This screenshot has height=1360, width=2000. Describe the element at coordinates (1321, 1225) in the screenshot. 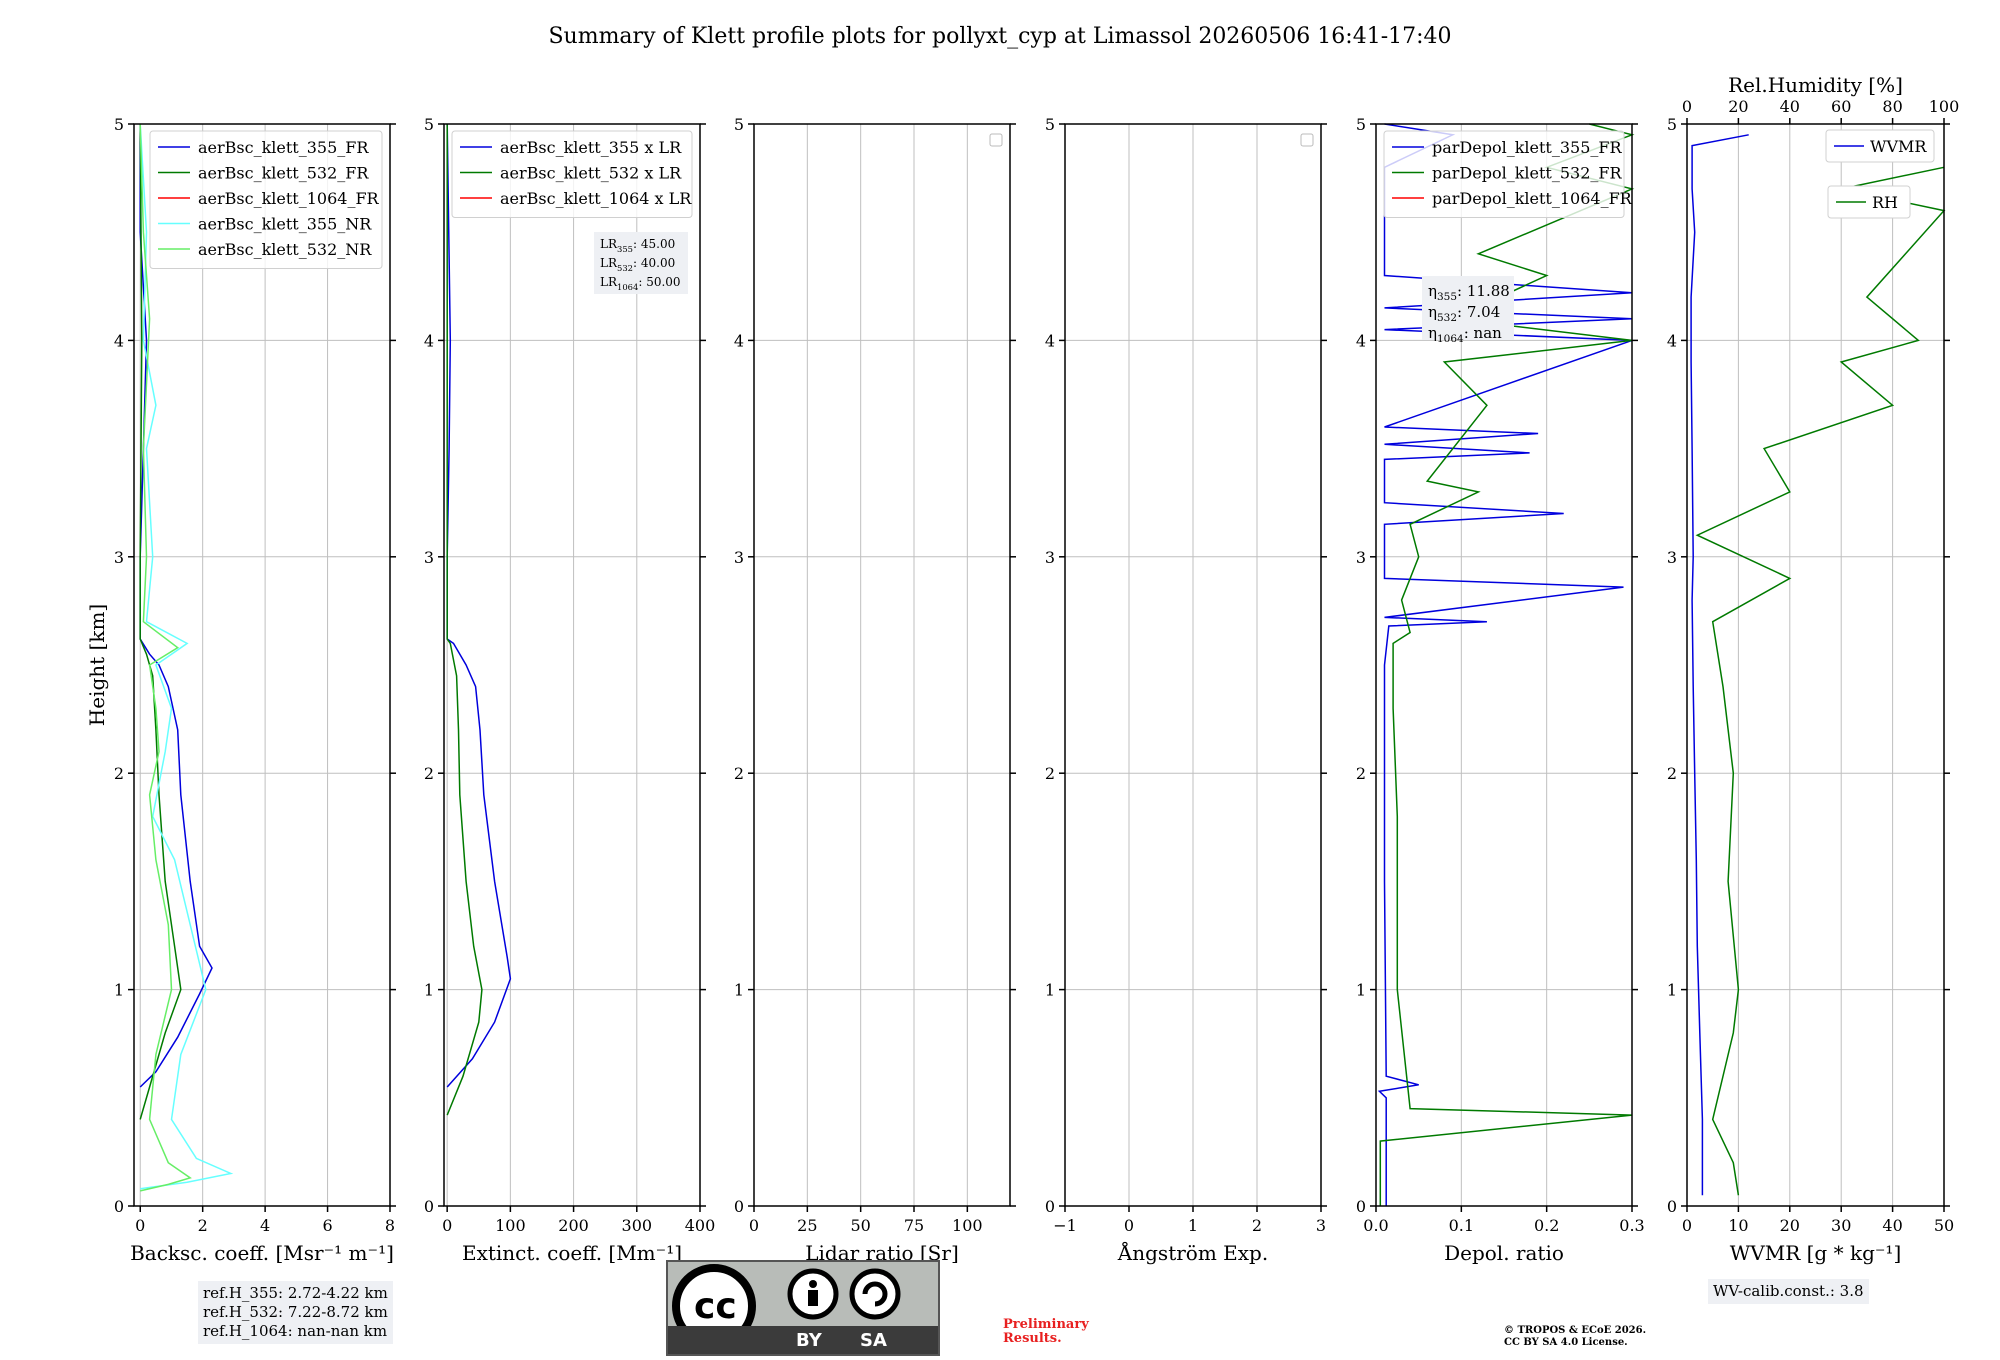

I see `x-tick-label: 3` at that location.